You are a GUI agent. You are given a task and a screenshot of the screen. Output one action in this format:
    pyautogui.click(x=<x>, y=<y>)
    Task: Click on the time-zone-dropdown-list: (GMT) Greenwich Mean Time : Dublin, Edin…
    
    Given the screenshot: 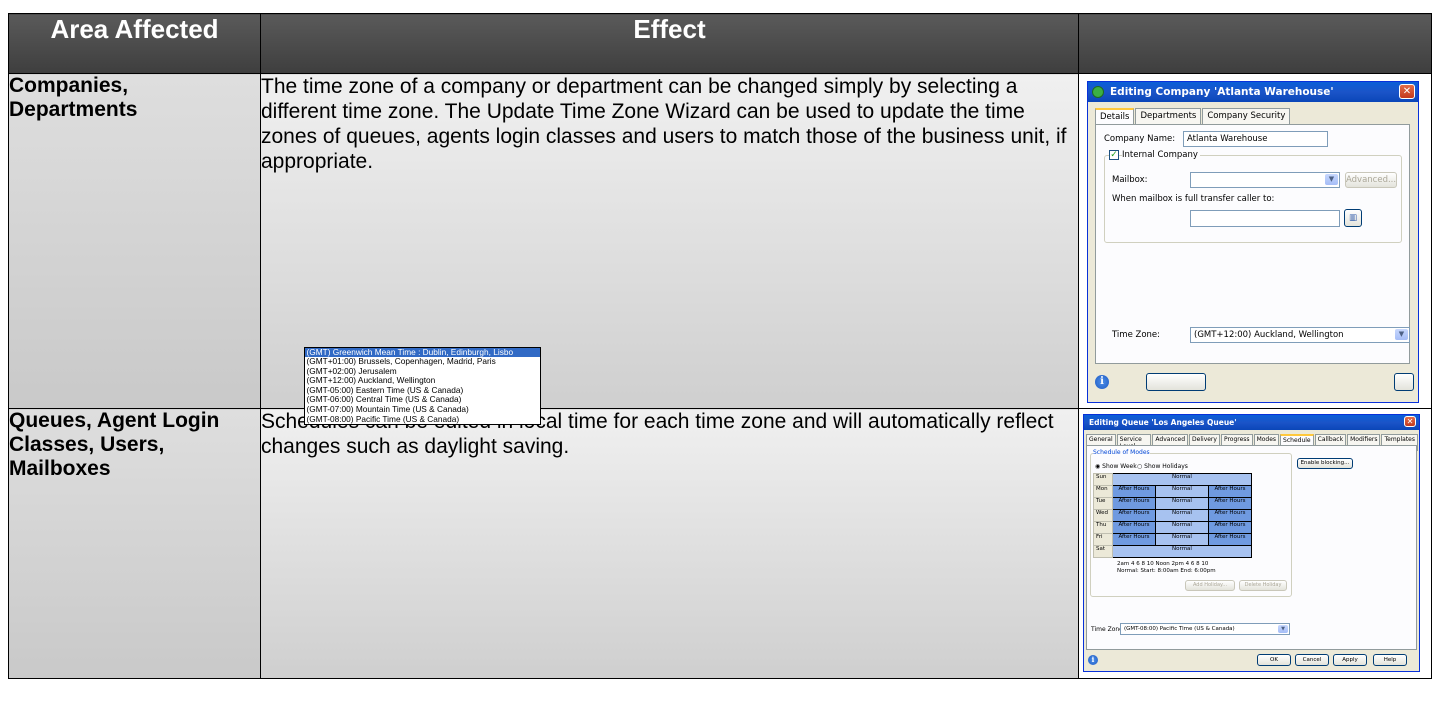 What is the action you would take?
    pyautogui.click(x=422, y=386)
    